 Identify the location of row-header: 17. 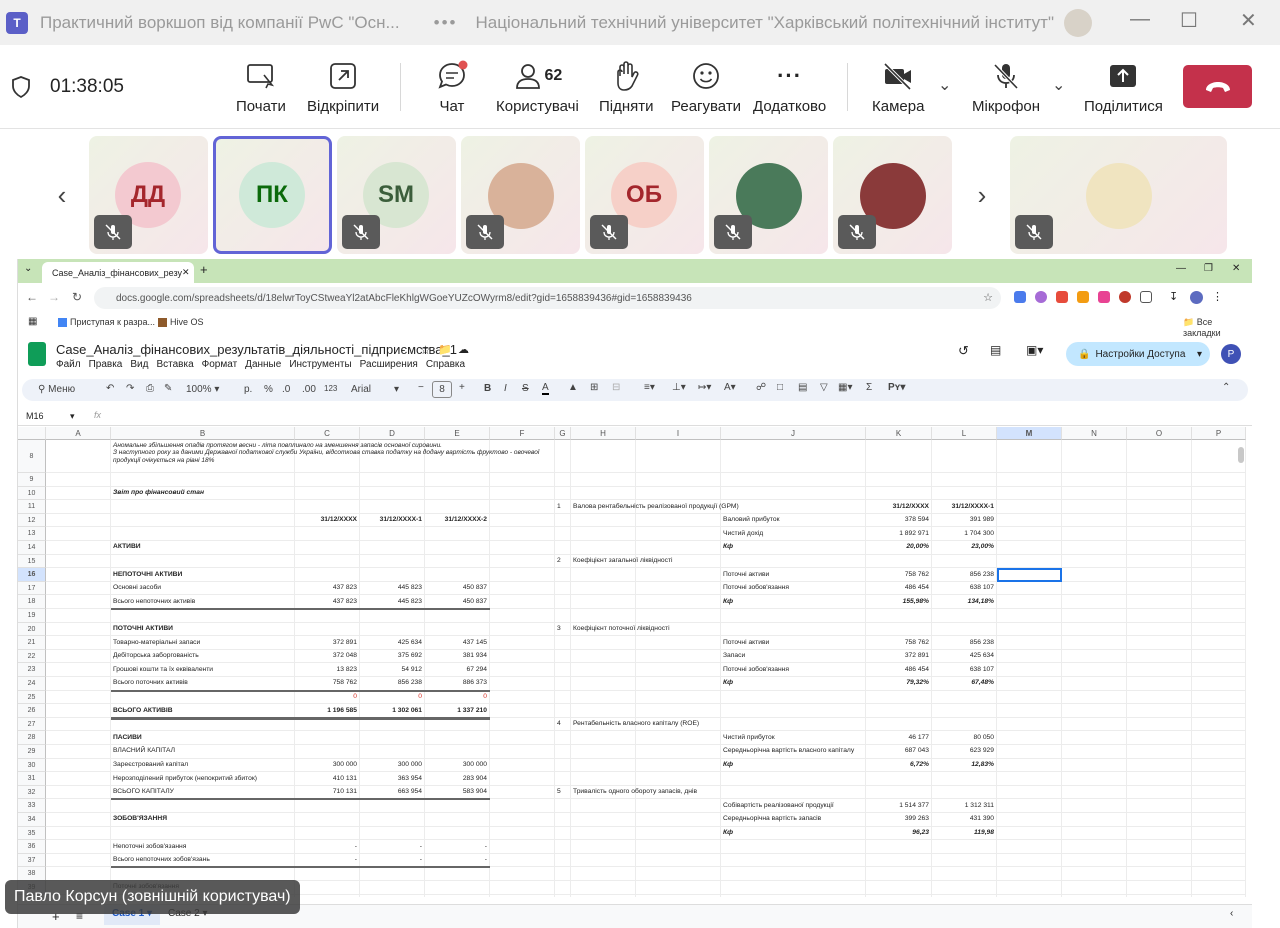
(32, 588).